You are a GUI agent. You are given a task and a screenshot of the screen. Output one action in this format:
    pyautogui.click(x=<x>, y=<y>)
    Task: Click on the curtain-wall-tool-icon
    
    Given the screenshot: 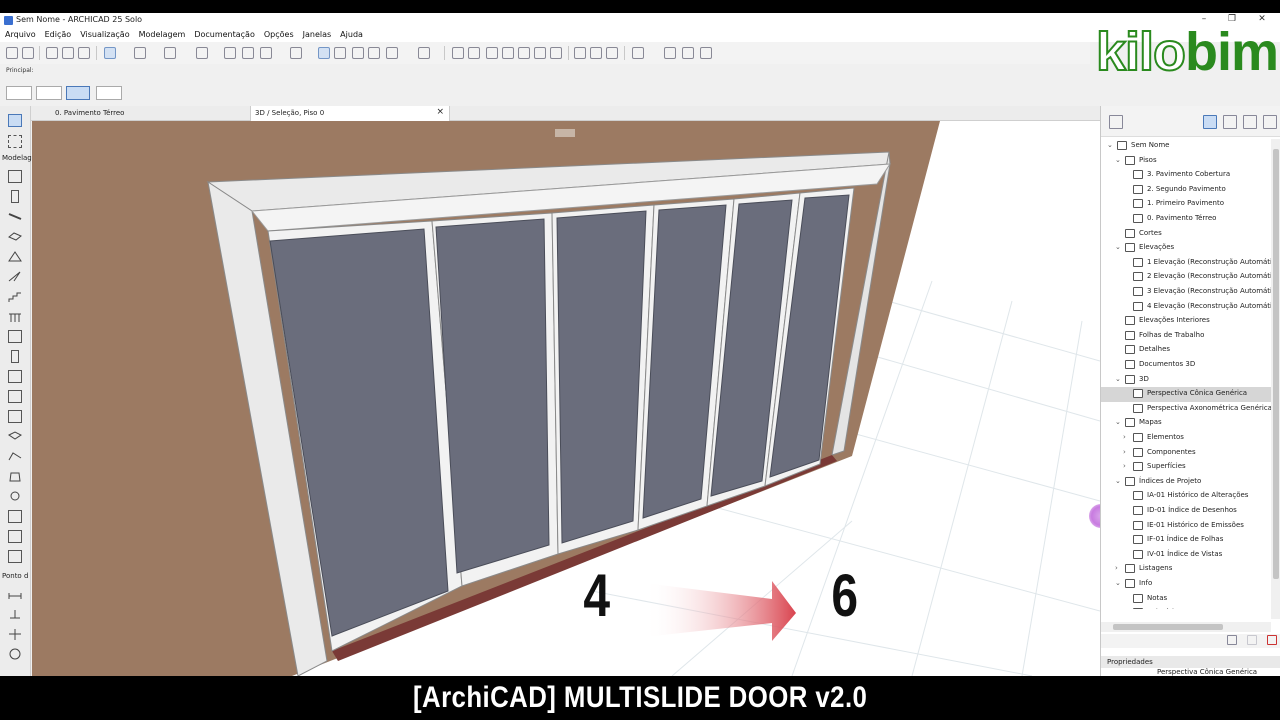 What is the action you would take?
    pyautogui.click(x=15, y=336)
    